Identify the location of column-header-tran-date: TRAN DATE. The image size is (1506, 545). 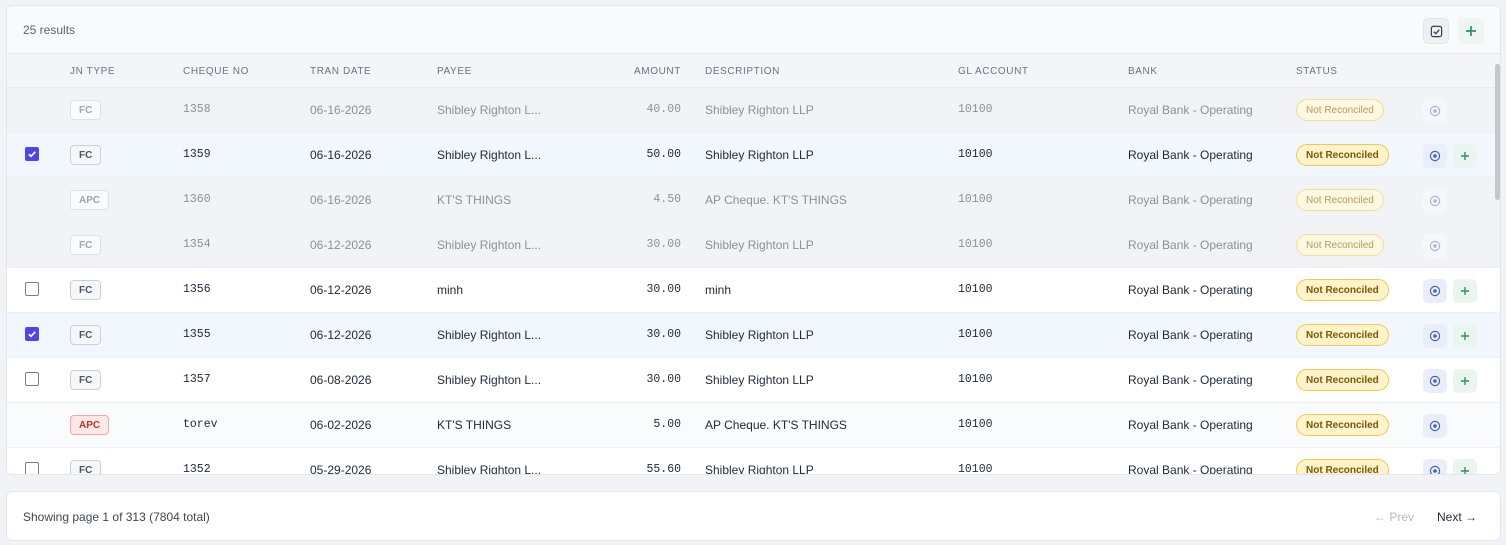
(340, 71).